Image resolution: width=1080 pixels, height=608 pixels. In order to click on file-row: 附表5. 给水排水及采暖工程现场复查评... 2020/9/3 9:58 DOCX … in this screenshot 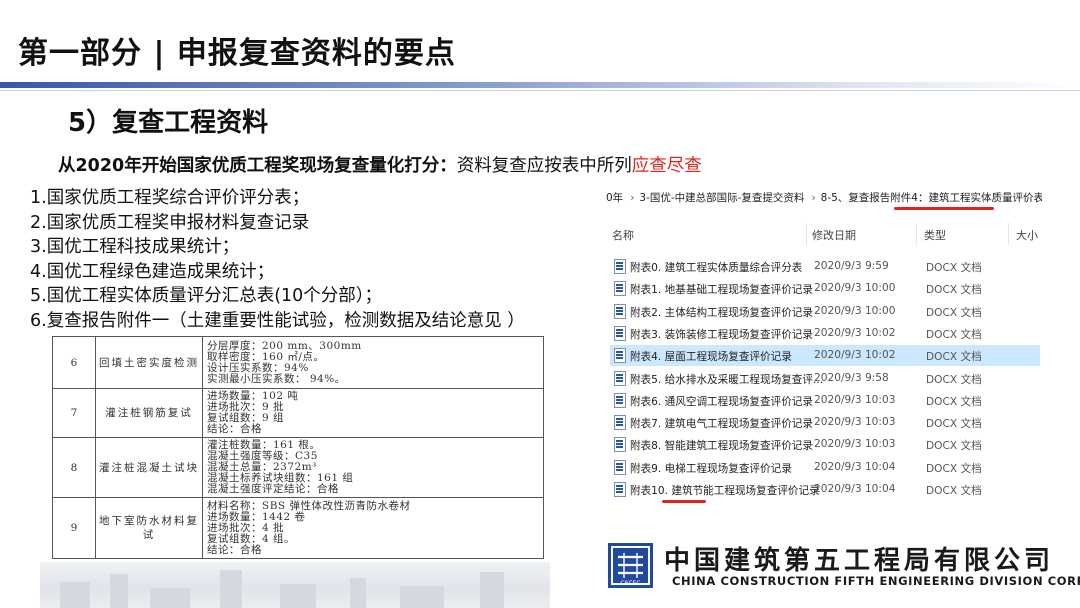, I will do `click(825, 378)`.